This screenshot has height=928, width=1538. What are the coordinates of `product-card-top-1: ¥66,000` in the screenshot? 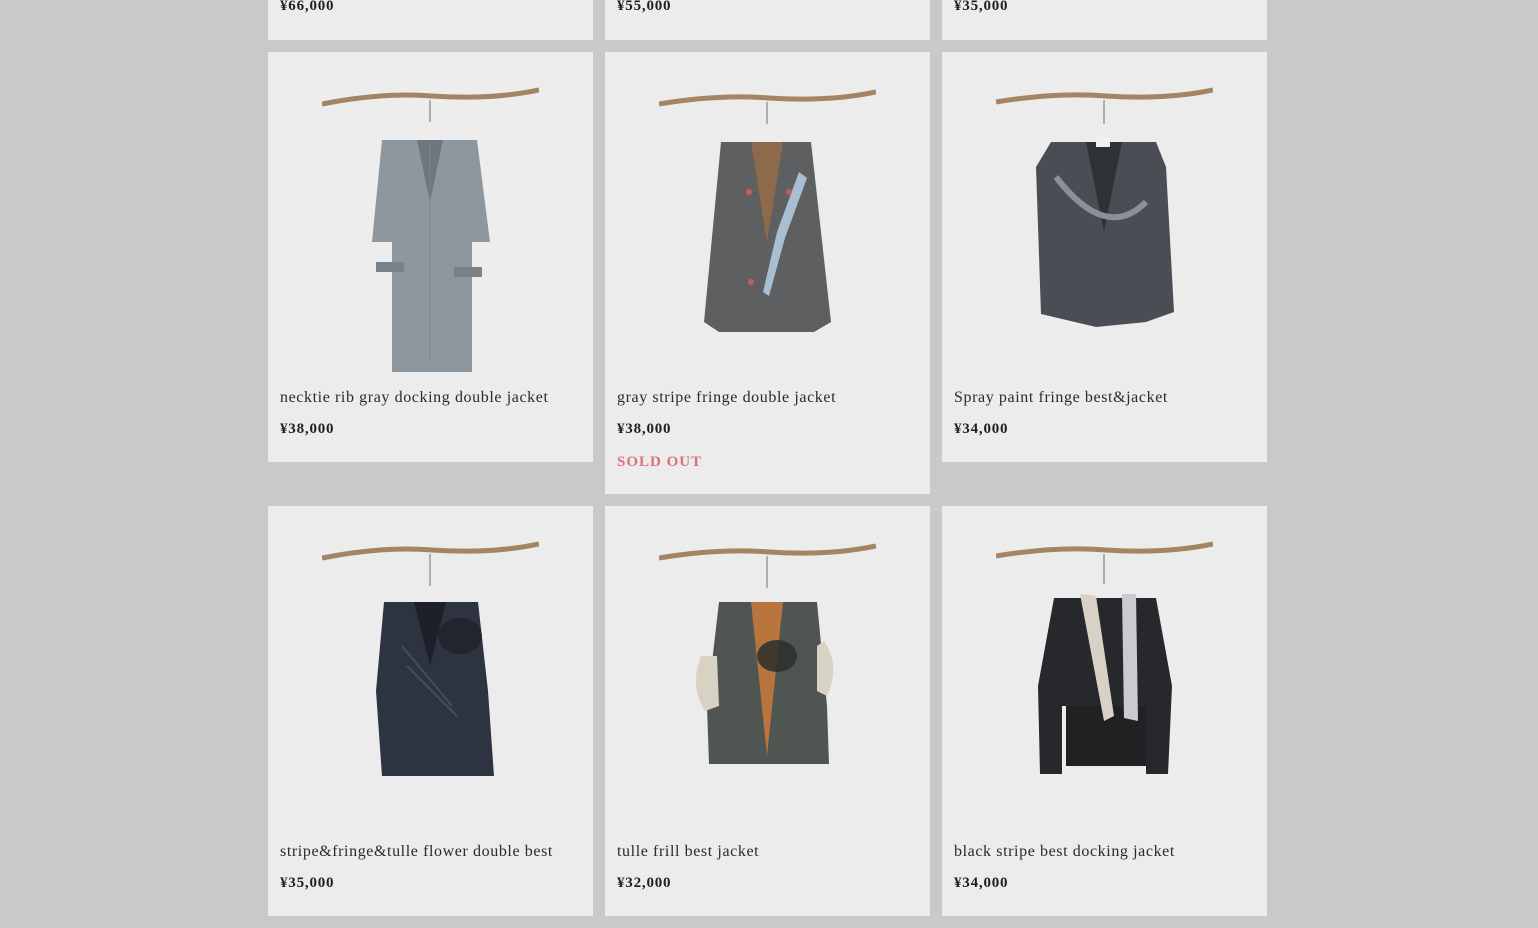 It's located at (430, 20).